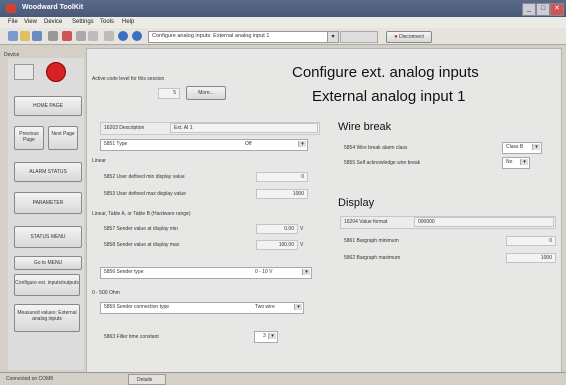 The height and width of the screenshot is (385, 566). Describe the element at coordinates (333, 37) in the screenshot. I see `path-dropdown-arrow: ▾` at that location.